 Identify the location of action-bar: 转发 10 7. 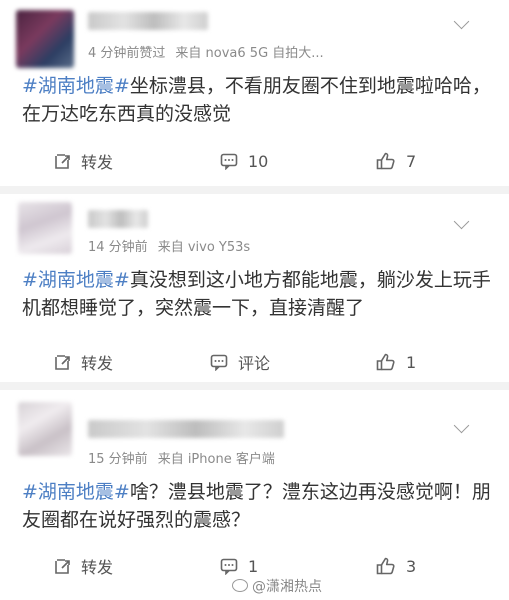
(254, 161).